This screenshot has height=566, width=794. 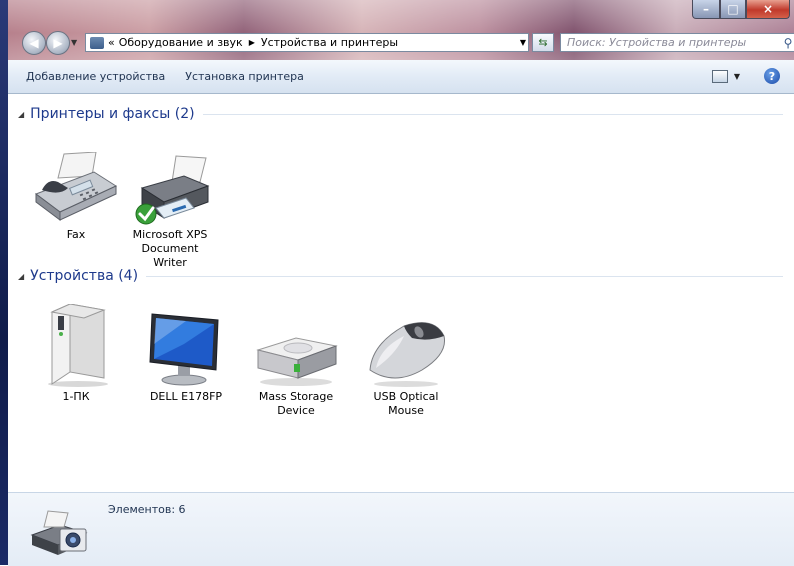 I want to click on control-panel-icon, so click(x=97, y=42).